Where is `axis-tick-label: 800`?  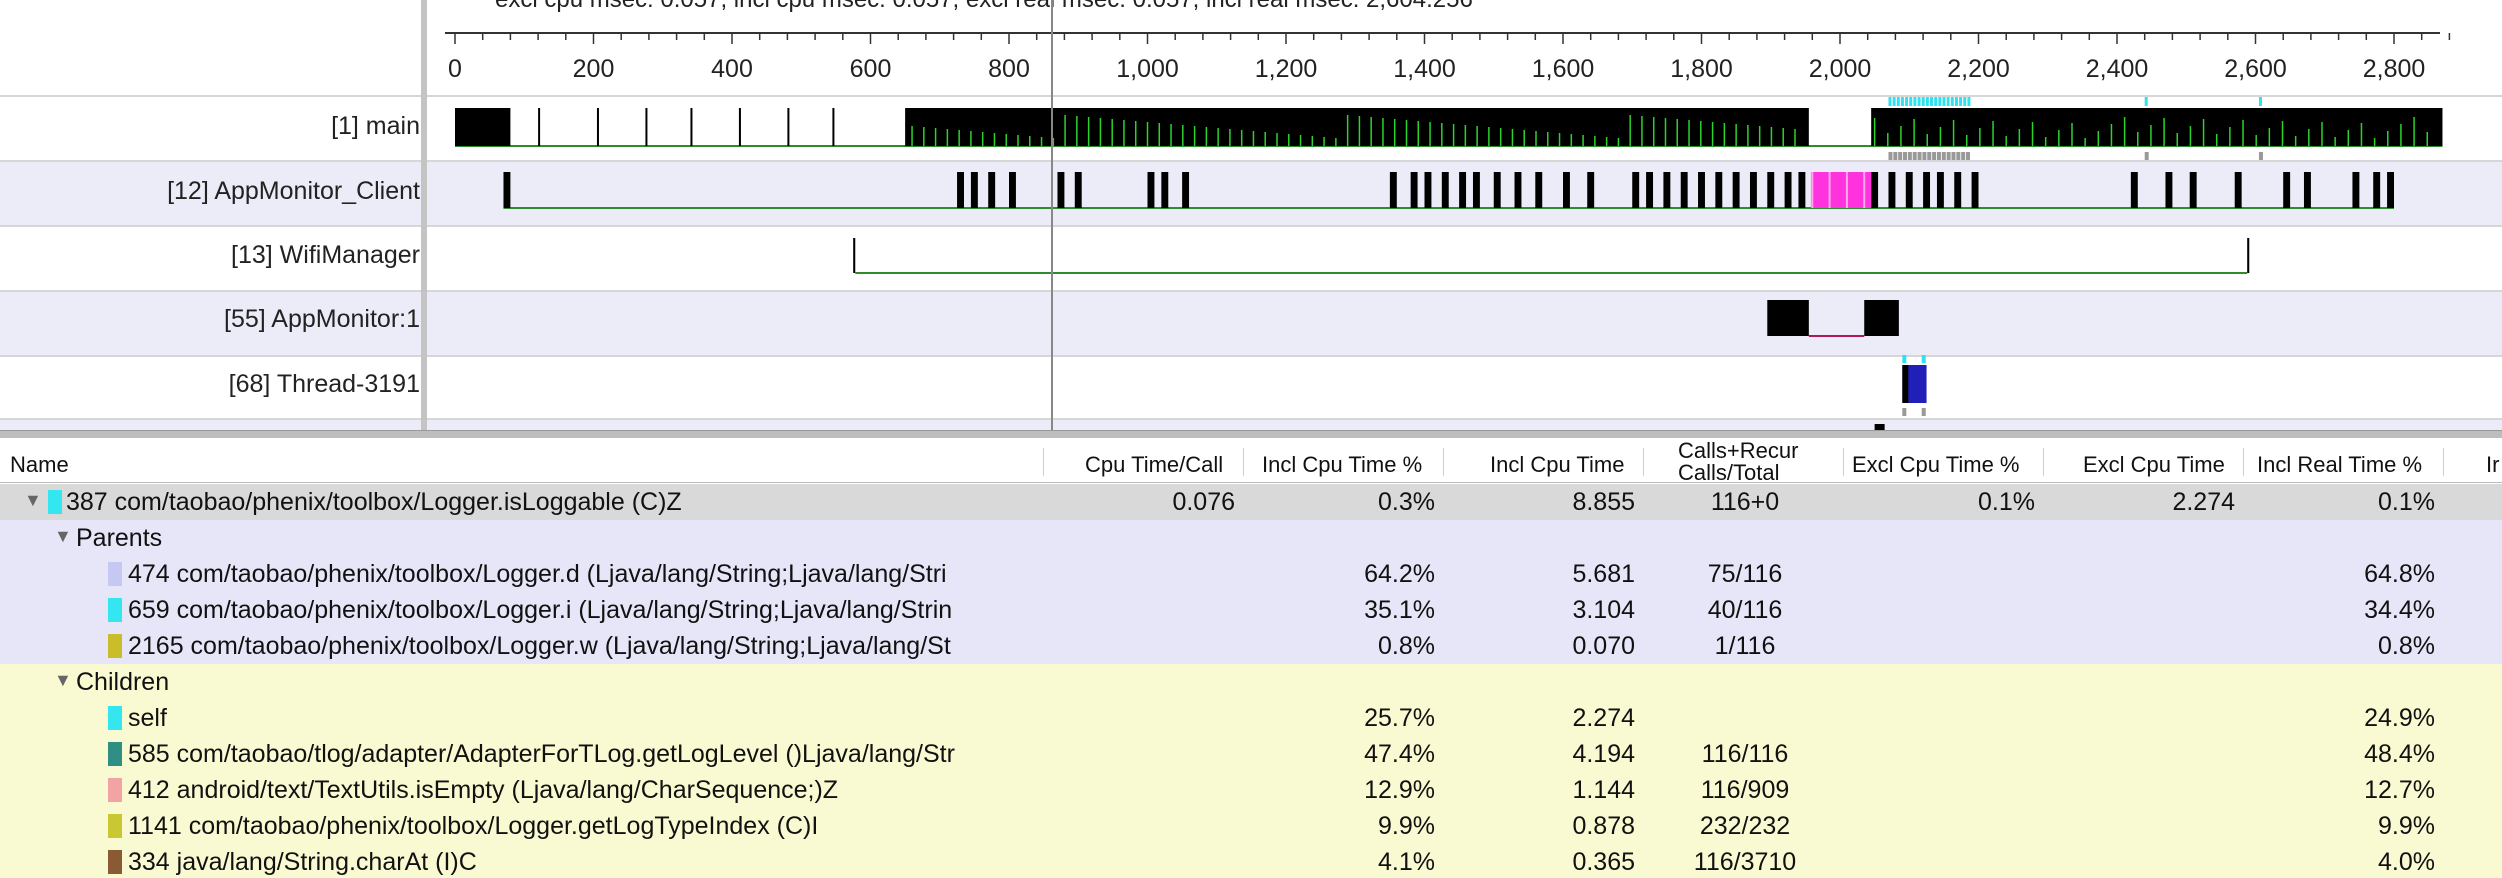 axis-tick-label: 800 is located at coordinates (1009, 69).